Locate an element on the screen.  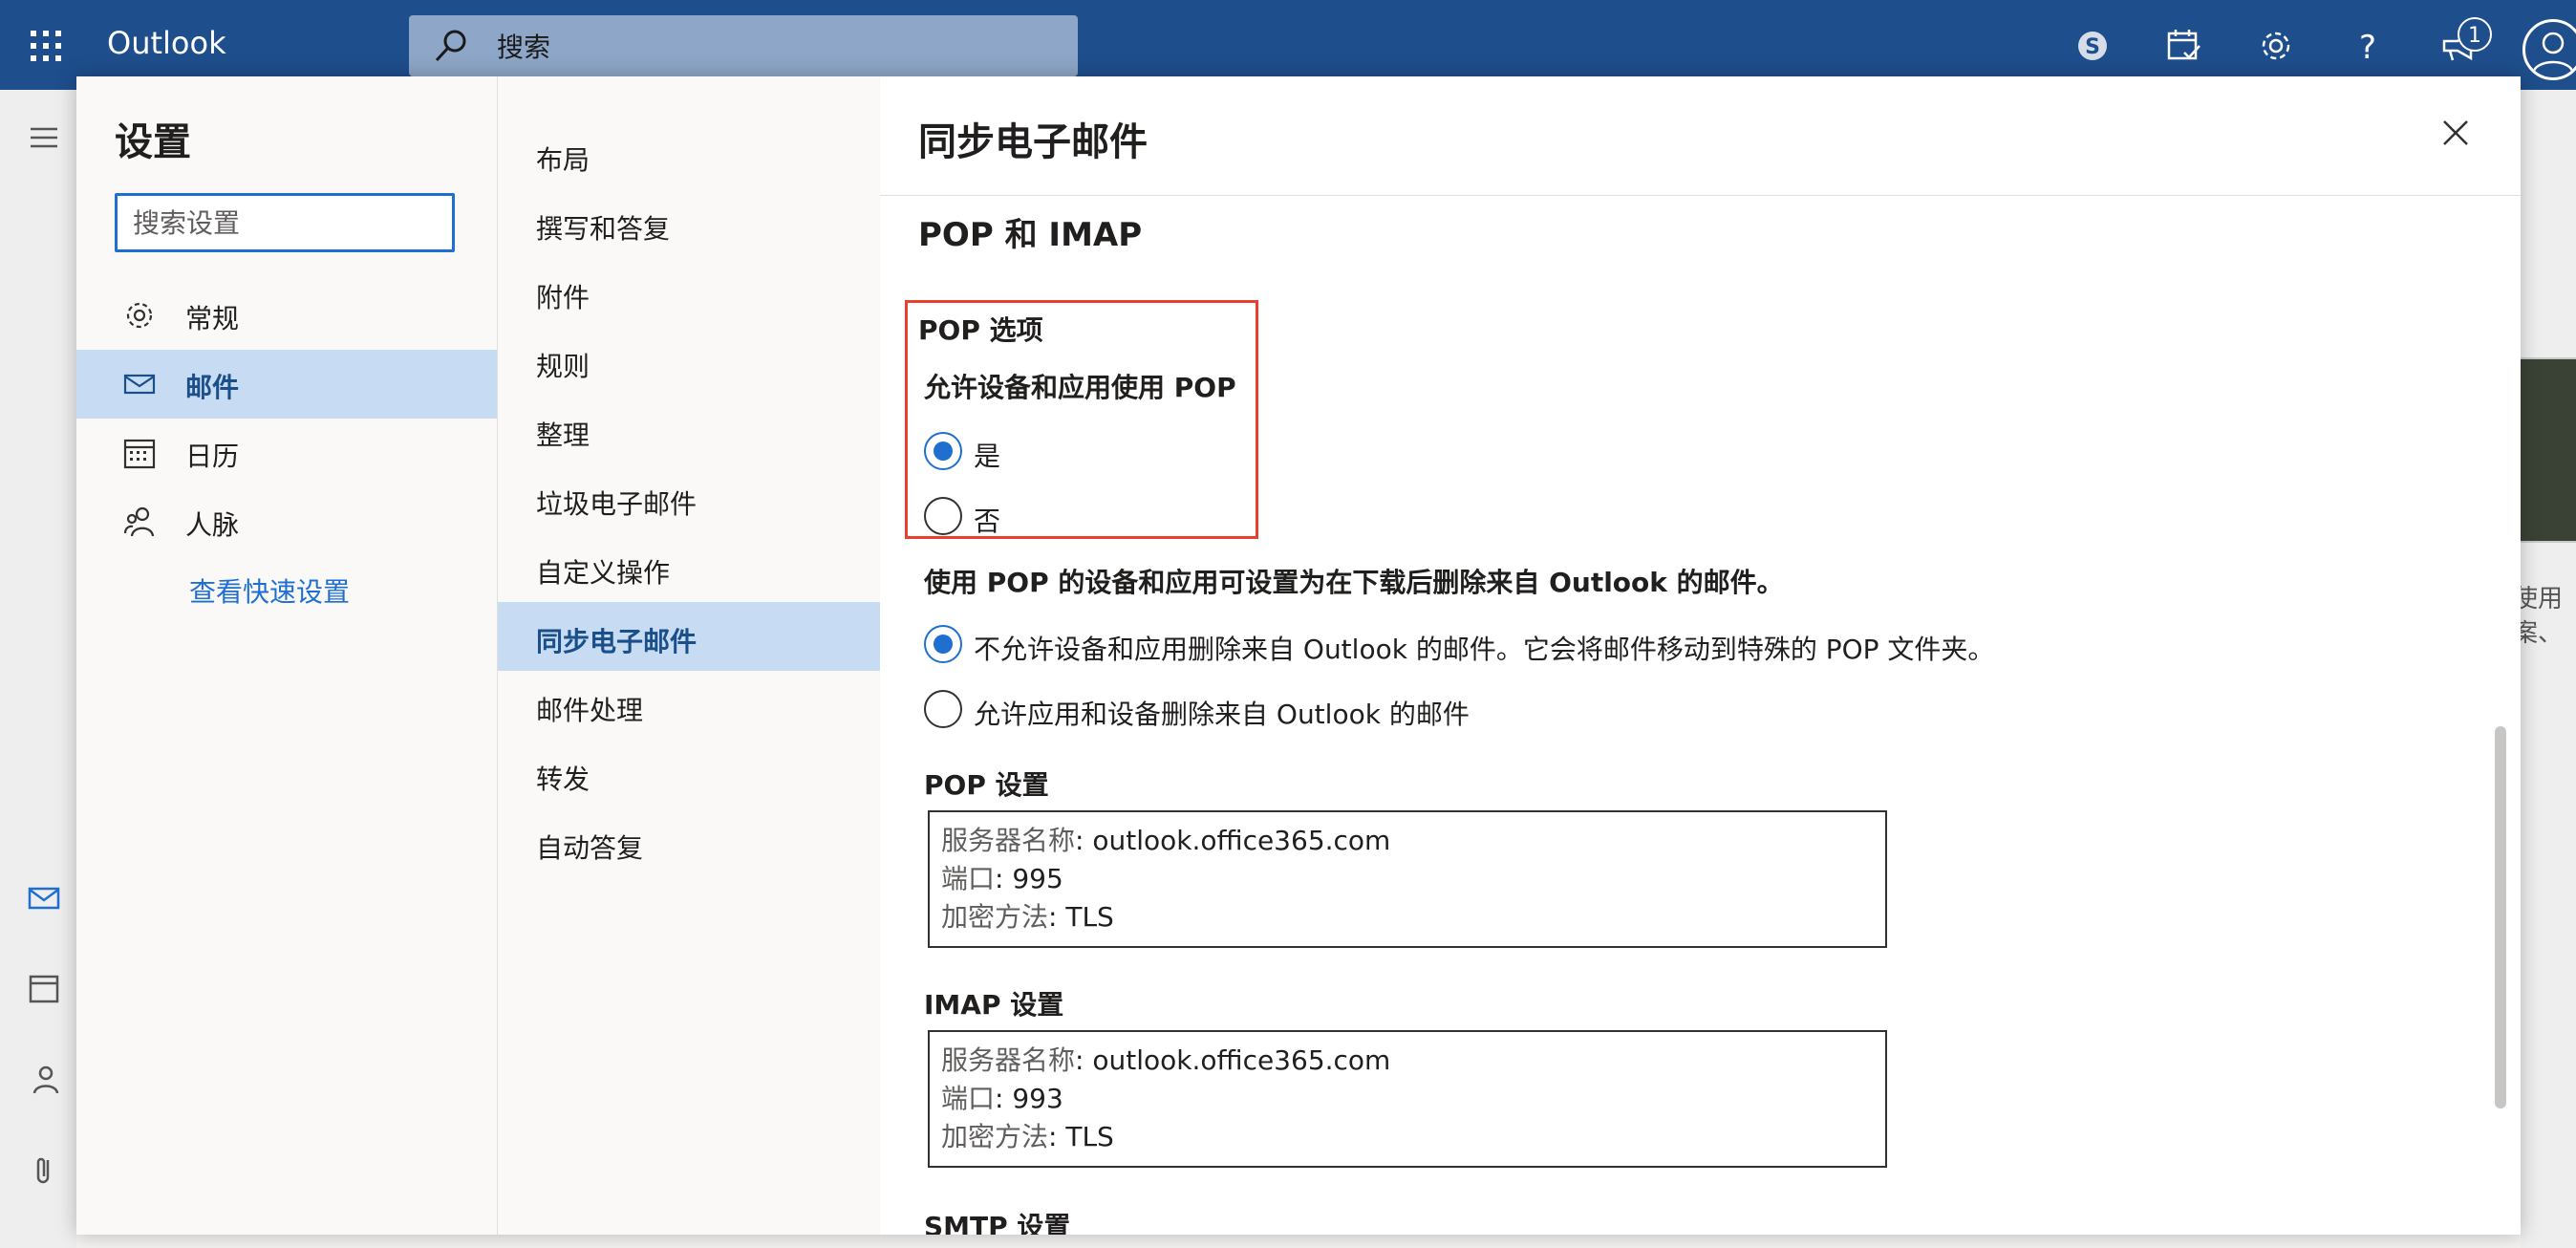
subitem-label: 撰写和答复 is located at coordinates (603, 229).